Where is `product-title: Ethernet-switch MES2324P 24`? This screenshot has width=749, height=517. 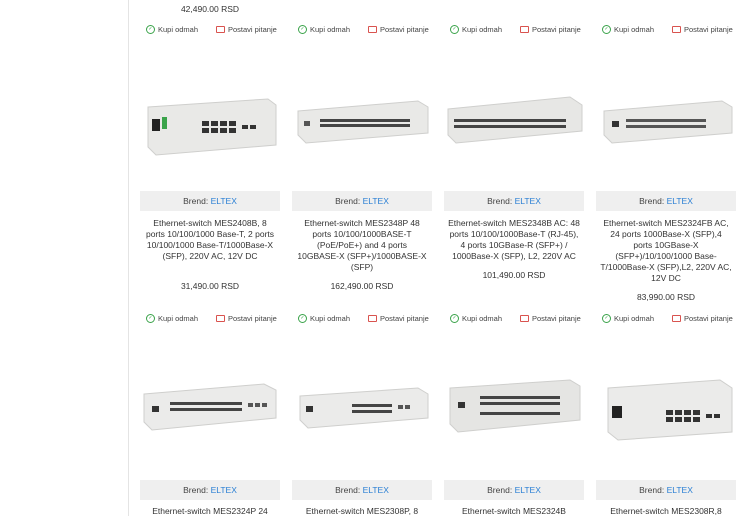 product-title: Ethernet-switch MES2324P 24 is located at coordinates (210, 511).